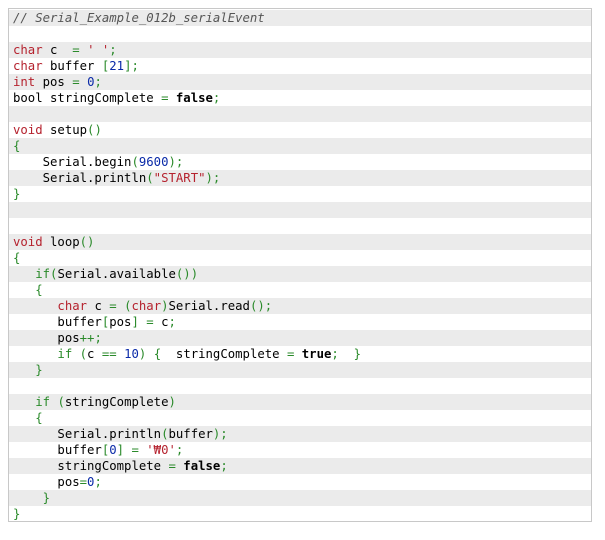 The image size is (605, 540). I want to click on code-token-op: ), so click(172, 402).